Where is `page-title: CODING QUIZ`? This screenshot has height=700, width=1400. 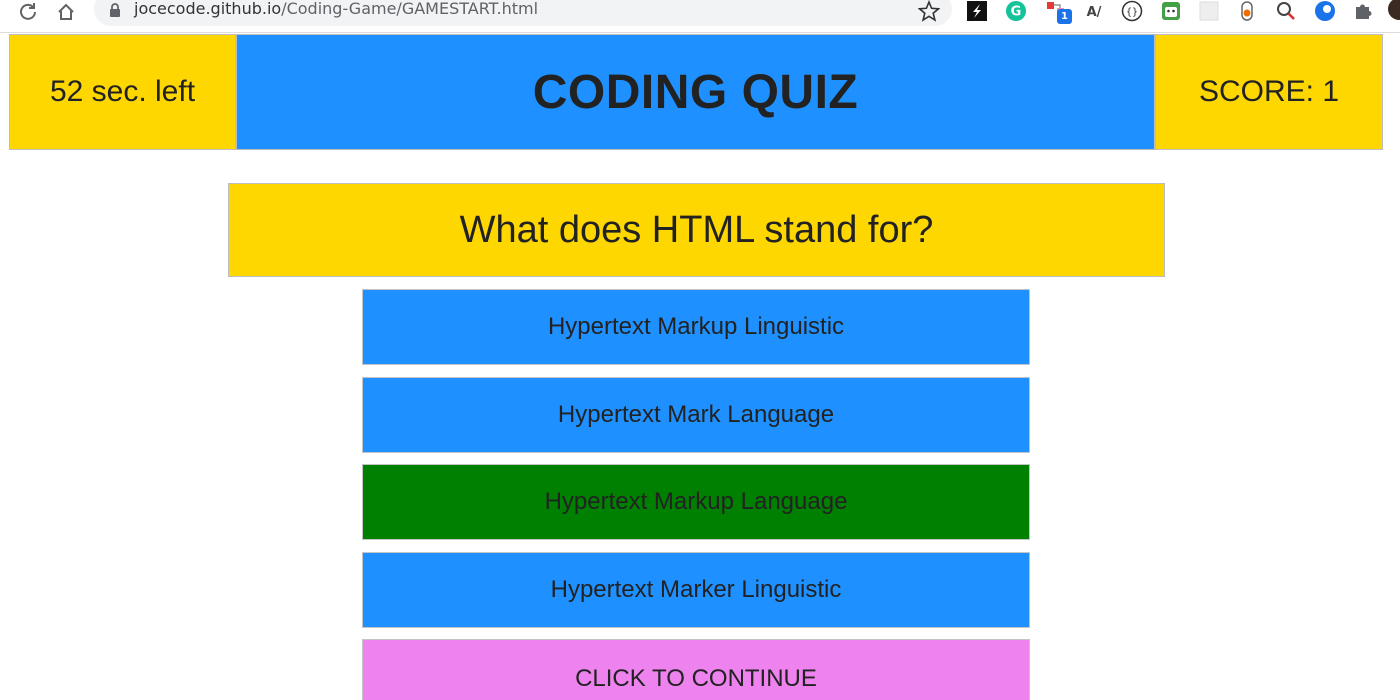 page-title: CODING QUIZ is located at coordinates (695, 92).